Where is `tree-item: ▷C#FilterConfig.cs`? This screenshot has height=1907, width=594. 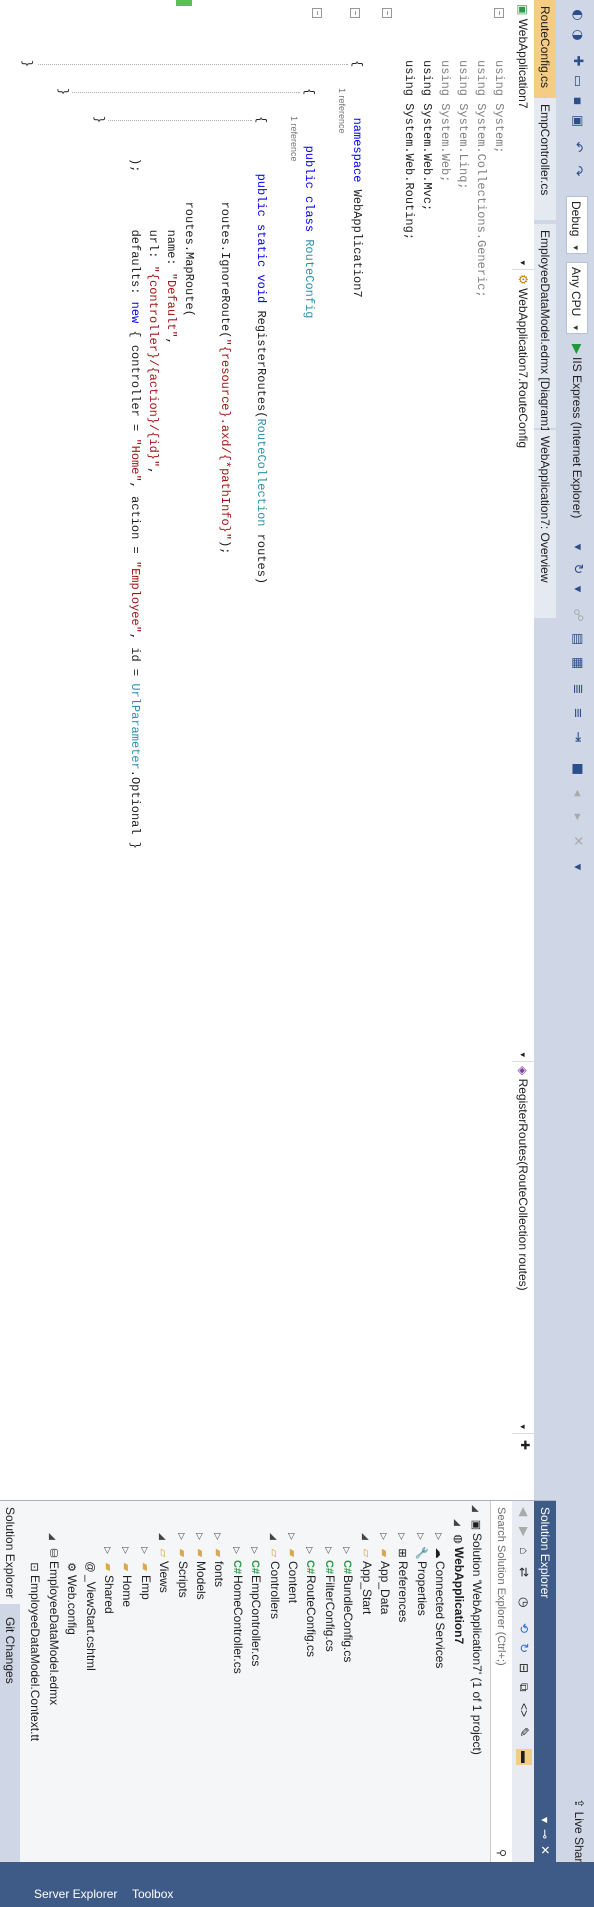 tree-item: ▷C#FilterConfig.cs is located at coordinates (330, 1599).